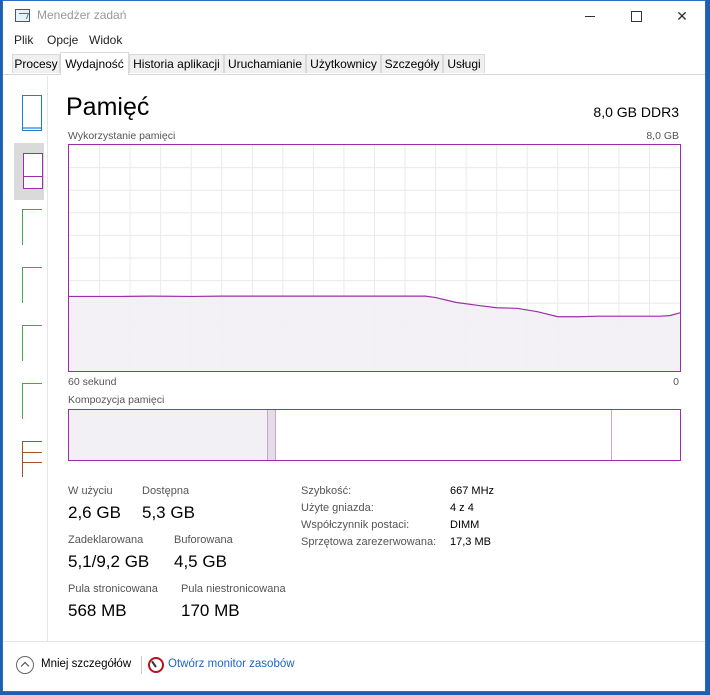  Describe the element at coordinates (32, 113) in the screenshot. I see `cpu-mini-graph` at that location.